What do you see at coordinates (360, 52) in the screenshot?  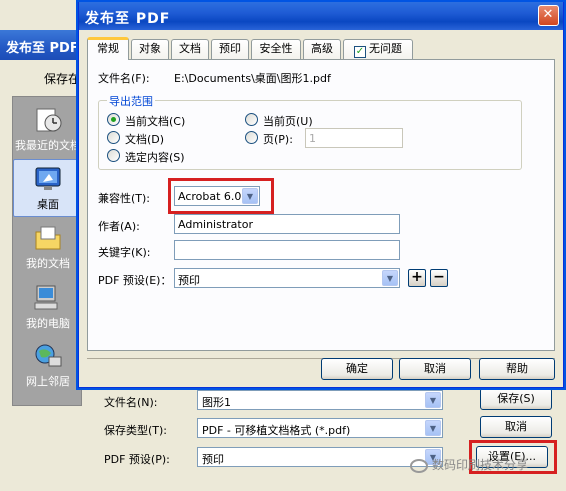 I see `check-icon: ✓` at bounding box center [360, 52].